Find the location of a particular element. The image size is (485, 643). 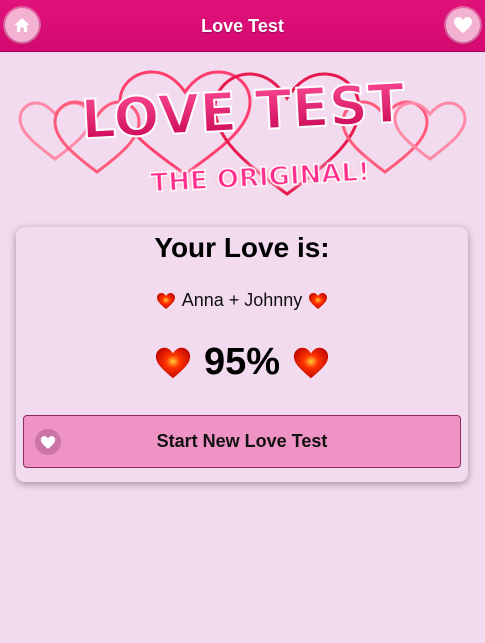

page-title: Love Test is located at coordinates (242, 26).